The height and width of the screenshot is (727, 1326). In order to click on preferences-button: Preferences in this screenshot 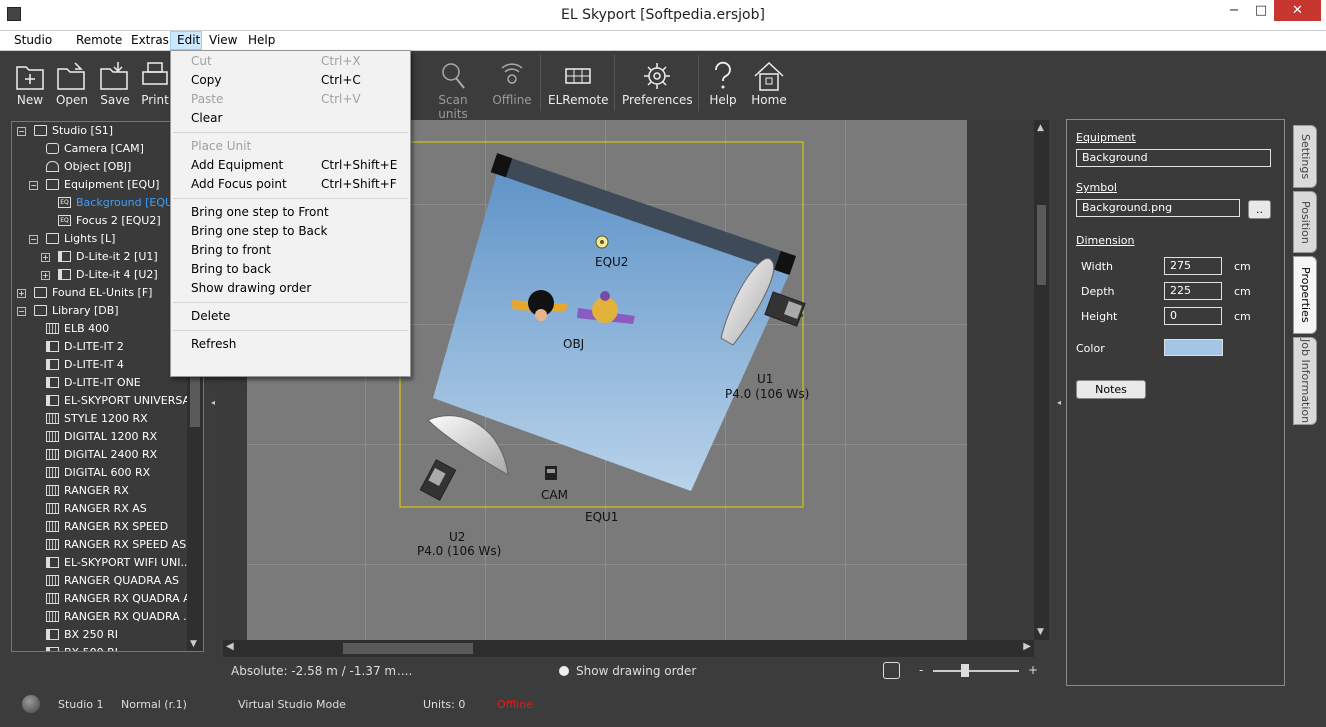, I will do `click(657, 85)`.